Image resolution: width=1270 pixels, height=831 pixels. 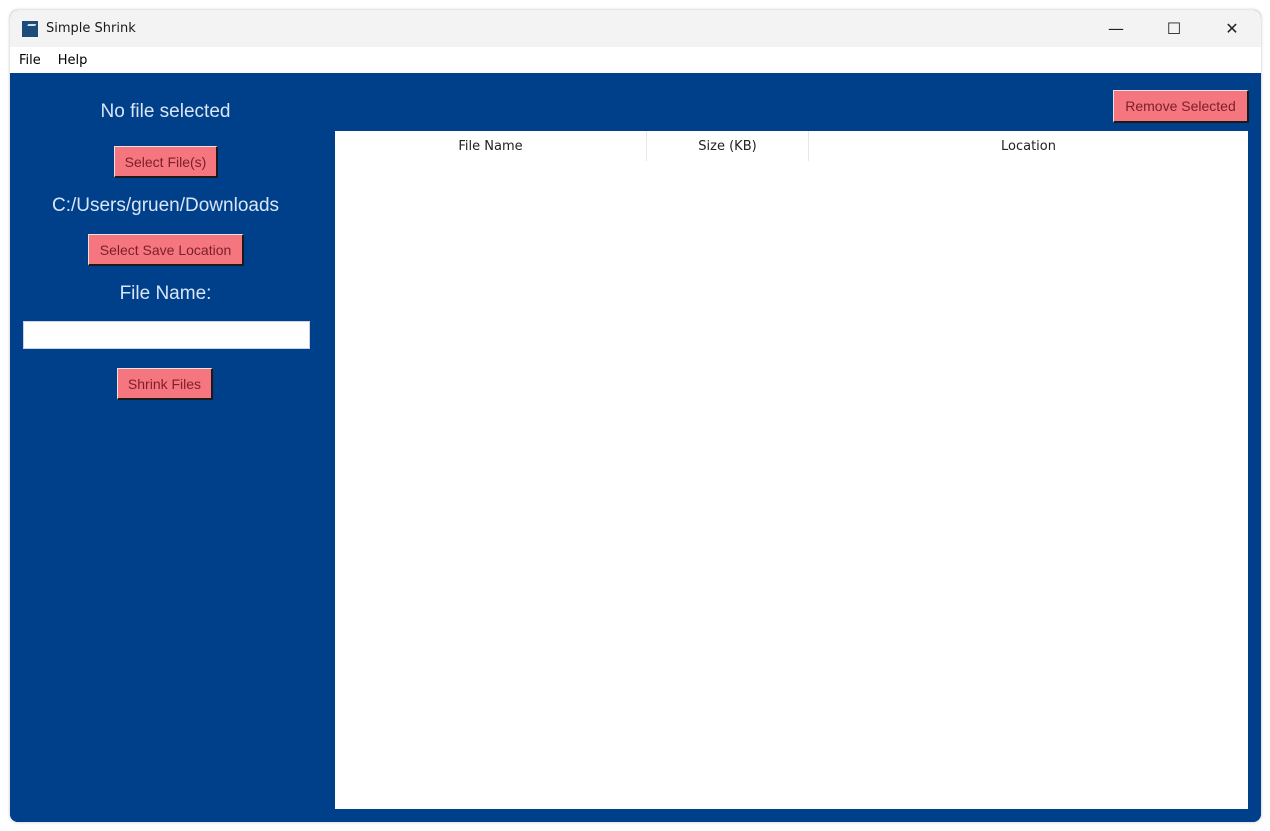 I want to click on maximize-button: ☐, so click(x=1174, y=28).